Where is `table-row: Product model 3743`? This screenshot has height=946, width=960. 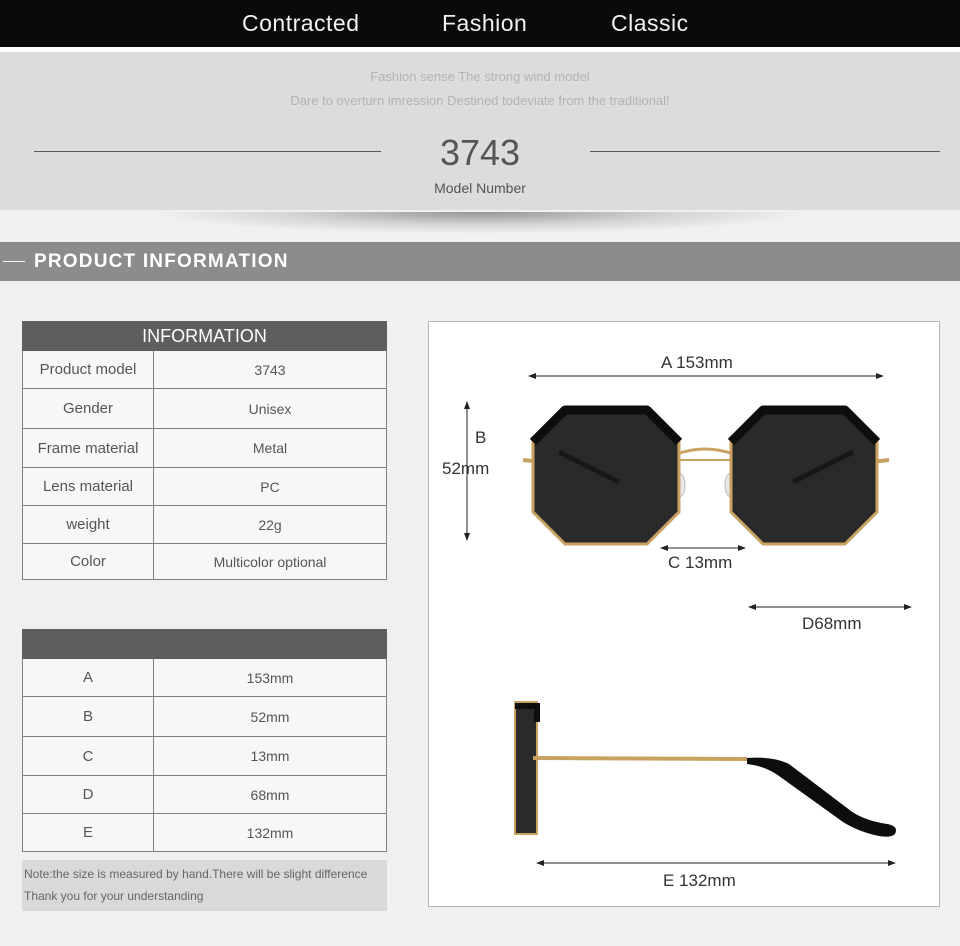 table-row: Product model 3743 is located at coordinates (204, 369).